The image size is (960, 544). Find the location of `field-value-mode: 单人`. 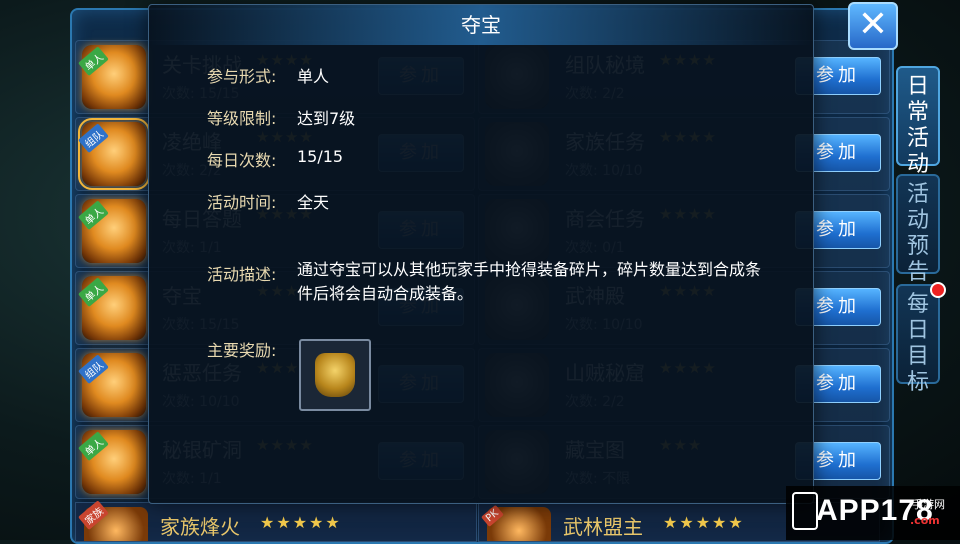

field-value-mode: 单人 is located at coordinates (313, 76).